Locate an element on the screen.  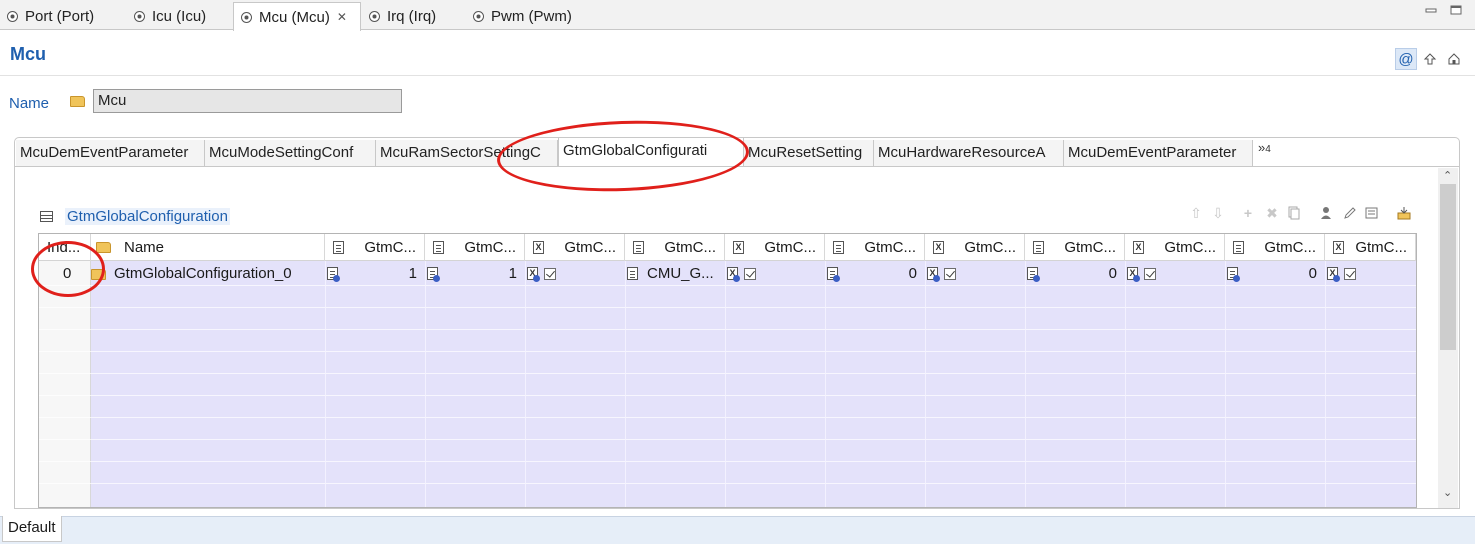
cell-gtmc-3: X is located at coordinates (575, 274).